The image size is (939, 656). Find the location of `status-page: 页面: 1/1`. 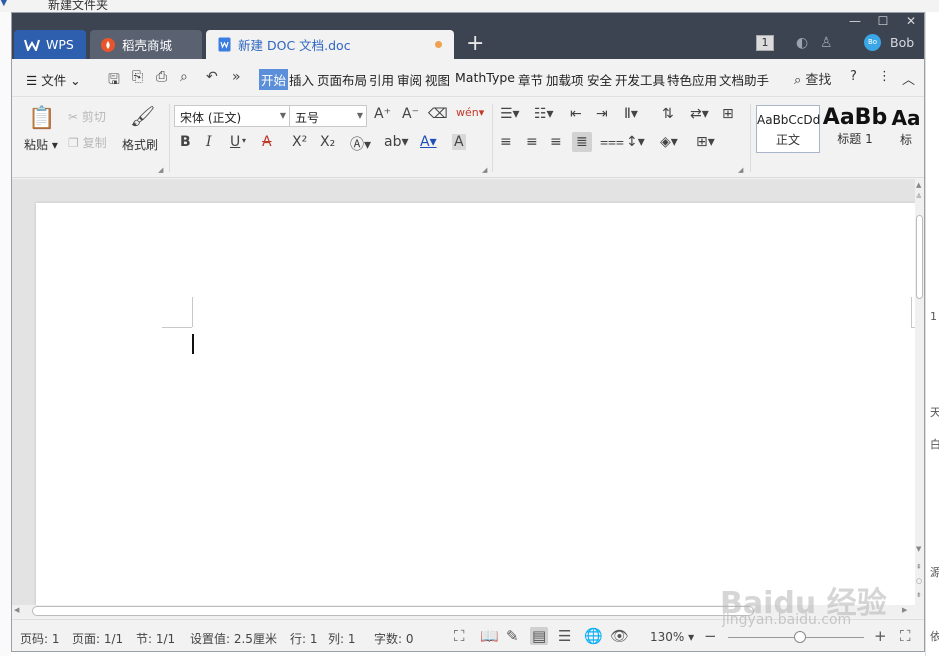

status-page: 页面: 1/1 is located at coordinates (97, 638).